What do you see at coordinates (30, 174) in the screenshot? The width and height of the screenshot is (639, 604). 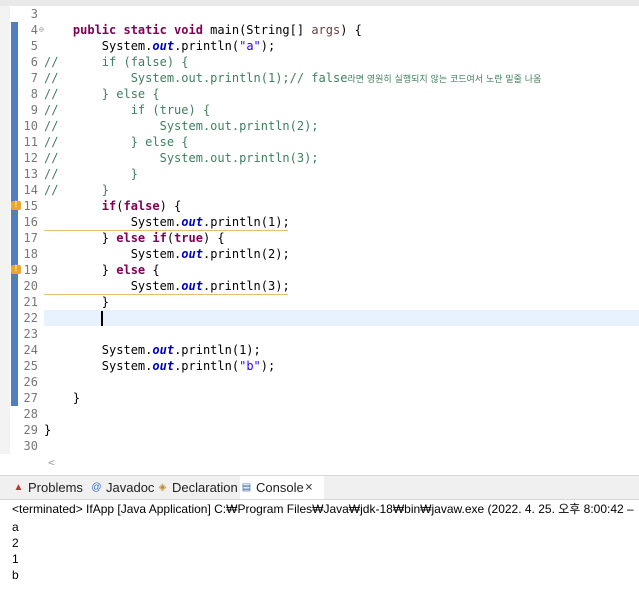 I see `line-number: 13` at bounding box center [30, 174].